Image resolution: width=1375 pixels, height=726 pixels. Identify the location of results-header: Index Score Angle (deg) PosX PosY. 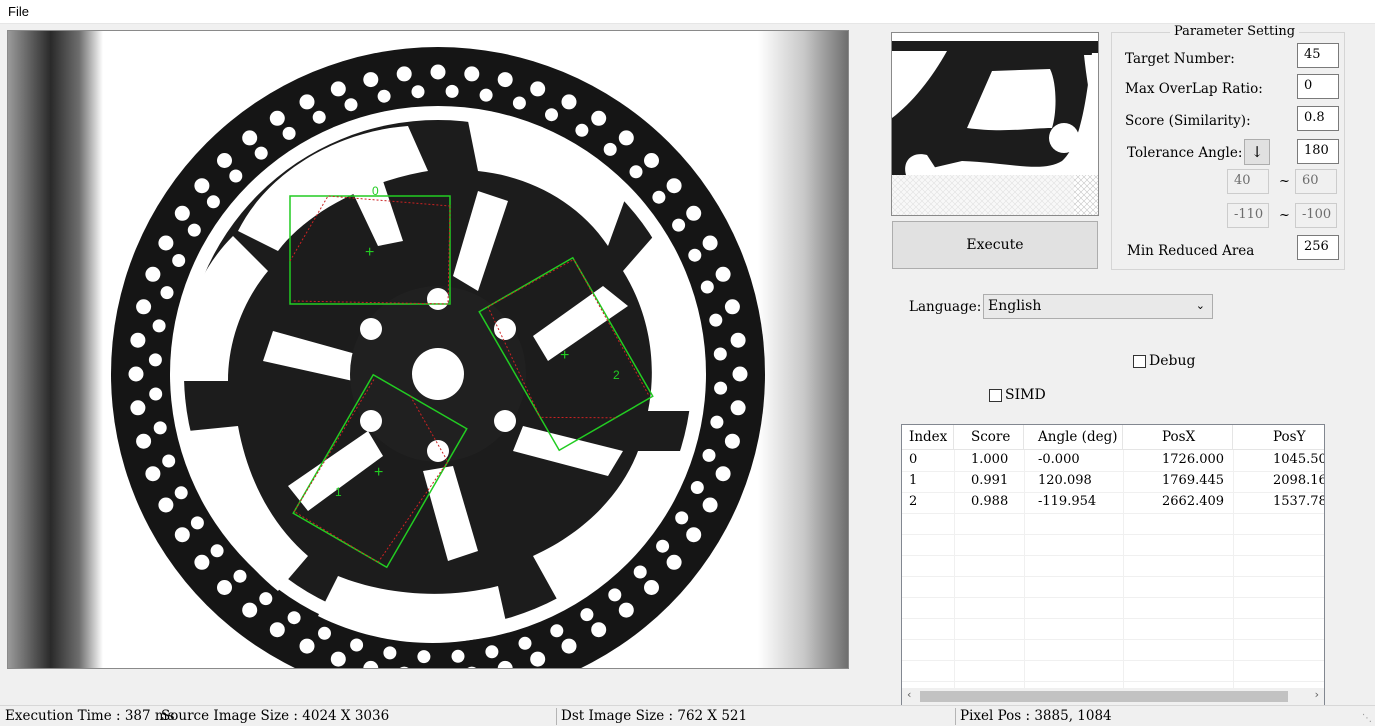
(1113, 437).